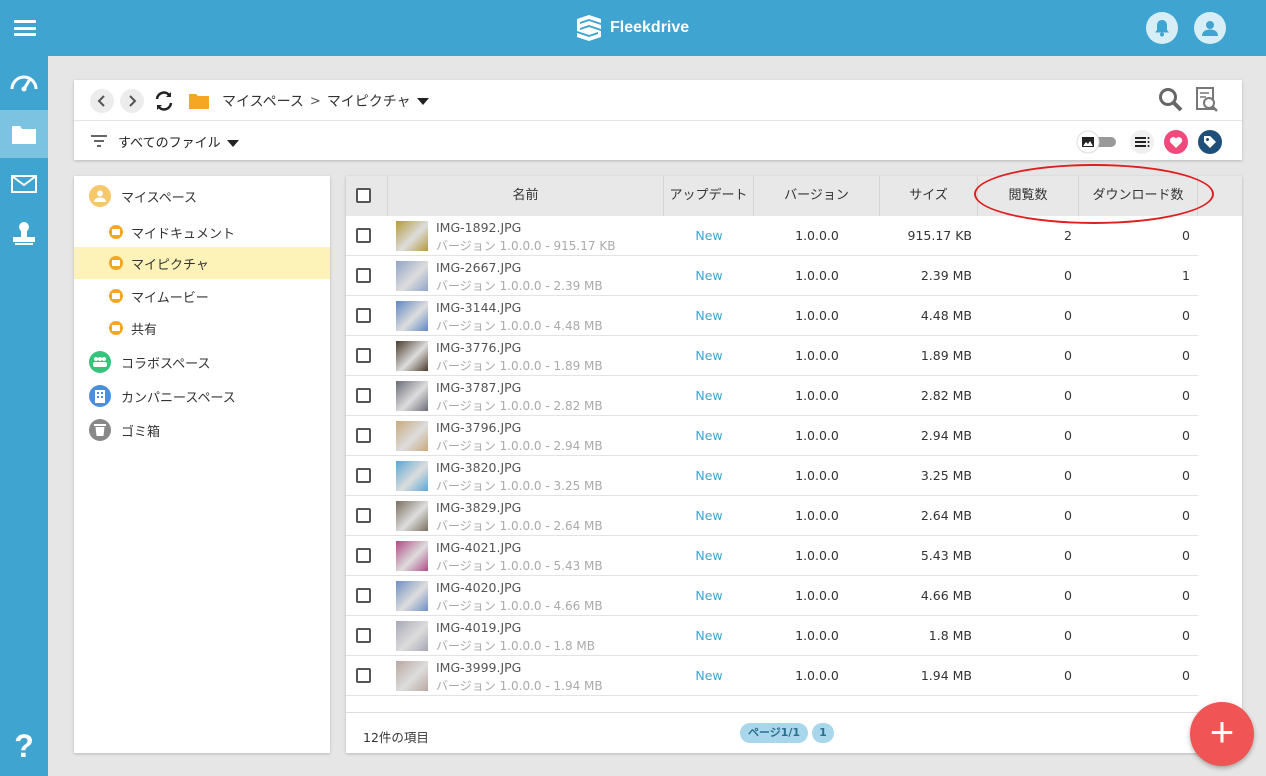  I want to click on sidebar-item-collab-space: コラボスペース, so click(202, 362).